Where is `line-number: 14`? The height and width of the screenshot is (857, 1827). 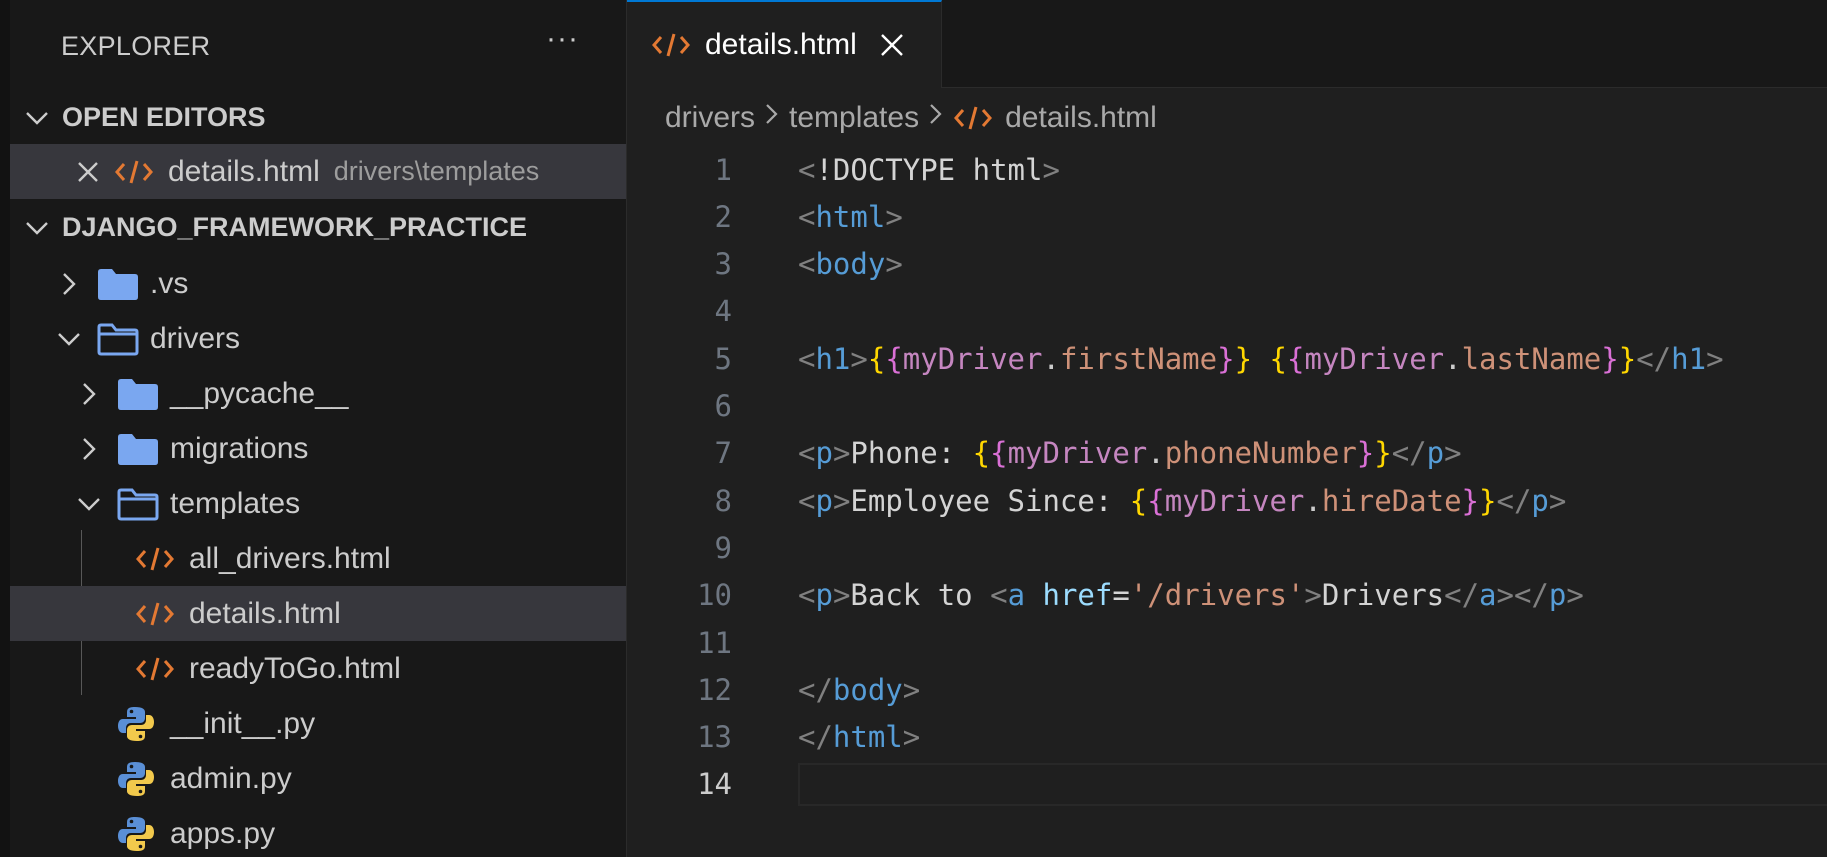 line-number: 14 is located at coordinates (714, 784).